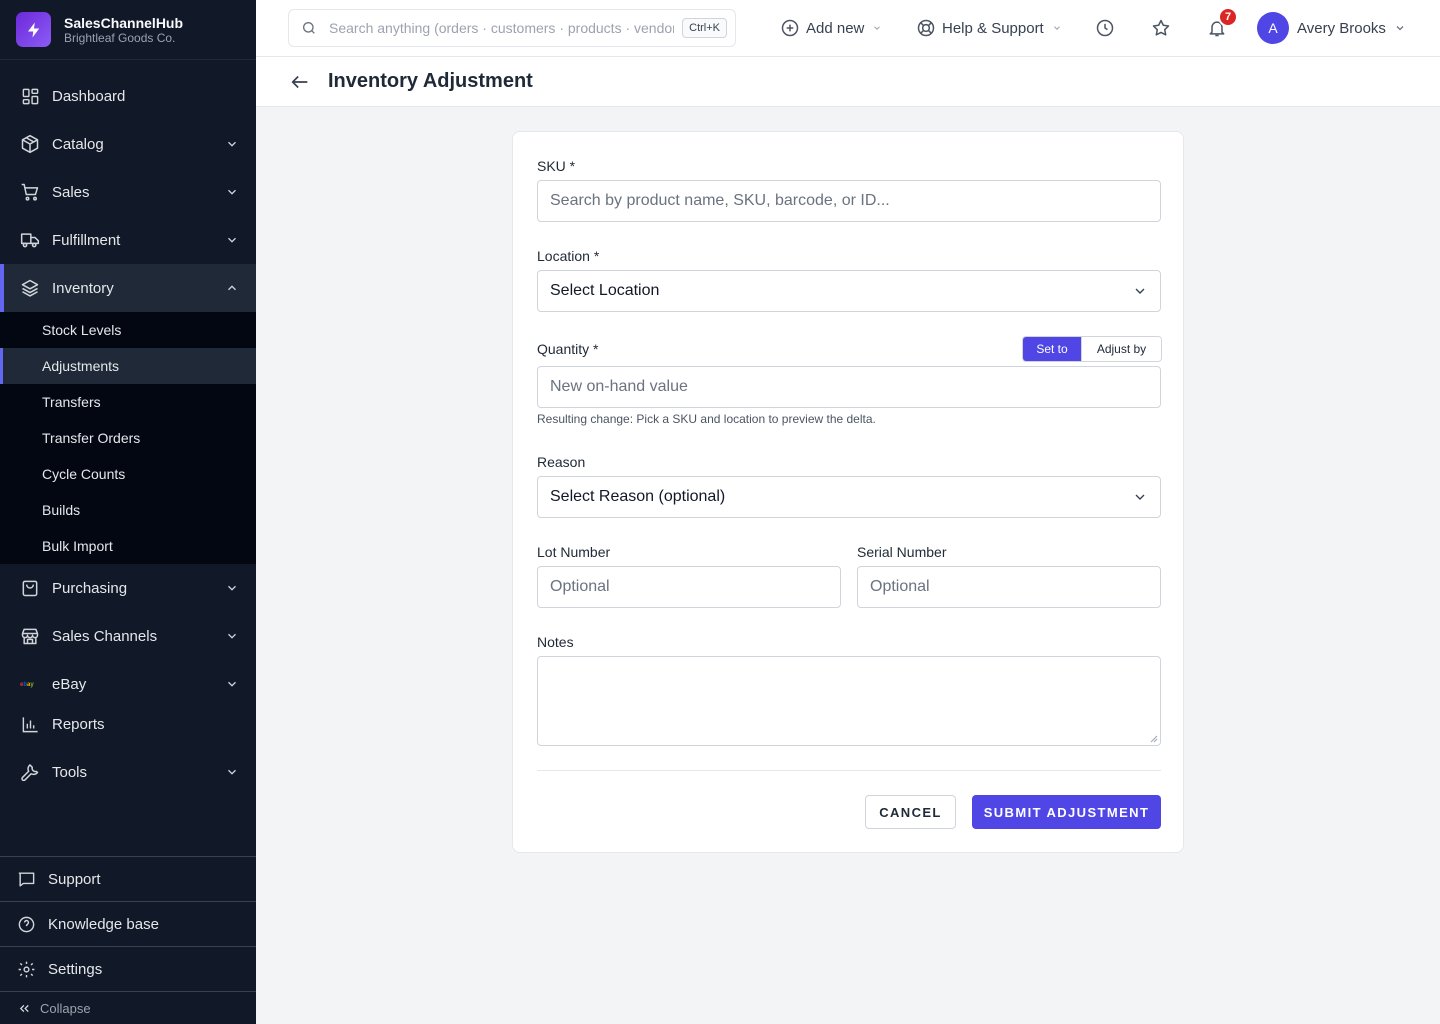  Describe the element at coordinates (86, 240) in the screenshot. I see `sidebar-item-label: Fulfillment` at that location.